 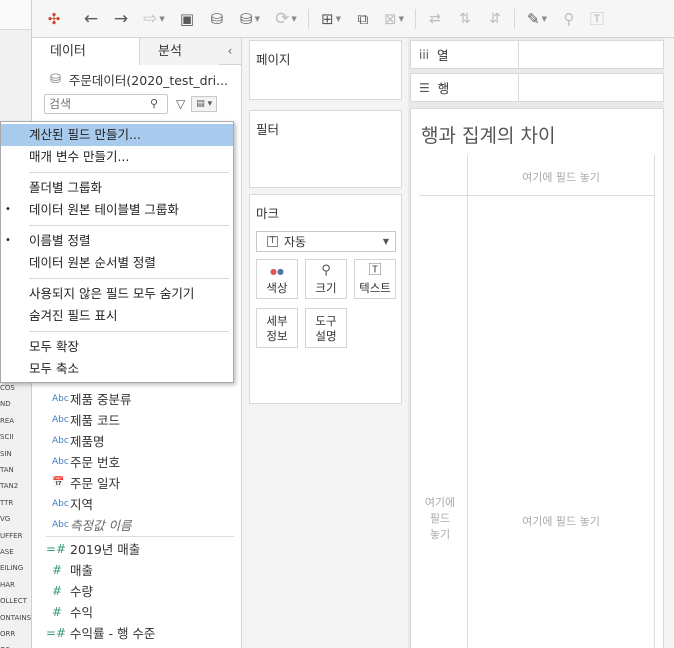 What do you see at coordinates (179, 51) in the screenshot?
I see `tab-analysis: 분석` at bounding box center [179, 51].